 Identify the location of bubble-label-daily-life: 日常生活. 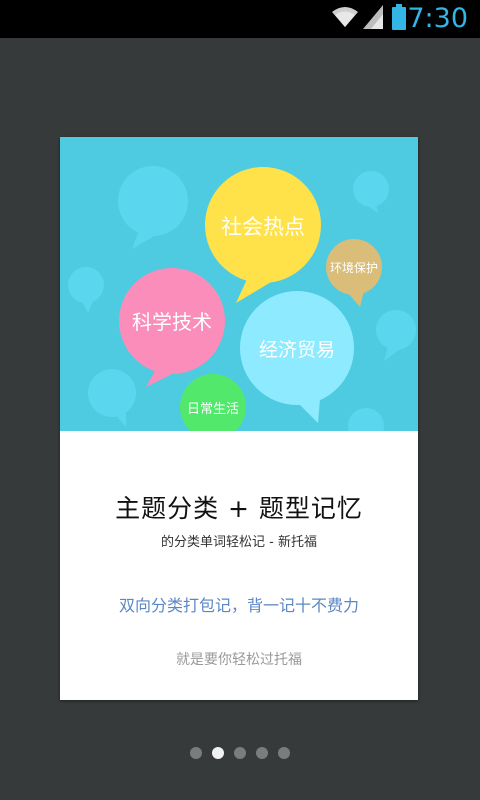
(213, 409).